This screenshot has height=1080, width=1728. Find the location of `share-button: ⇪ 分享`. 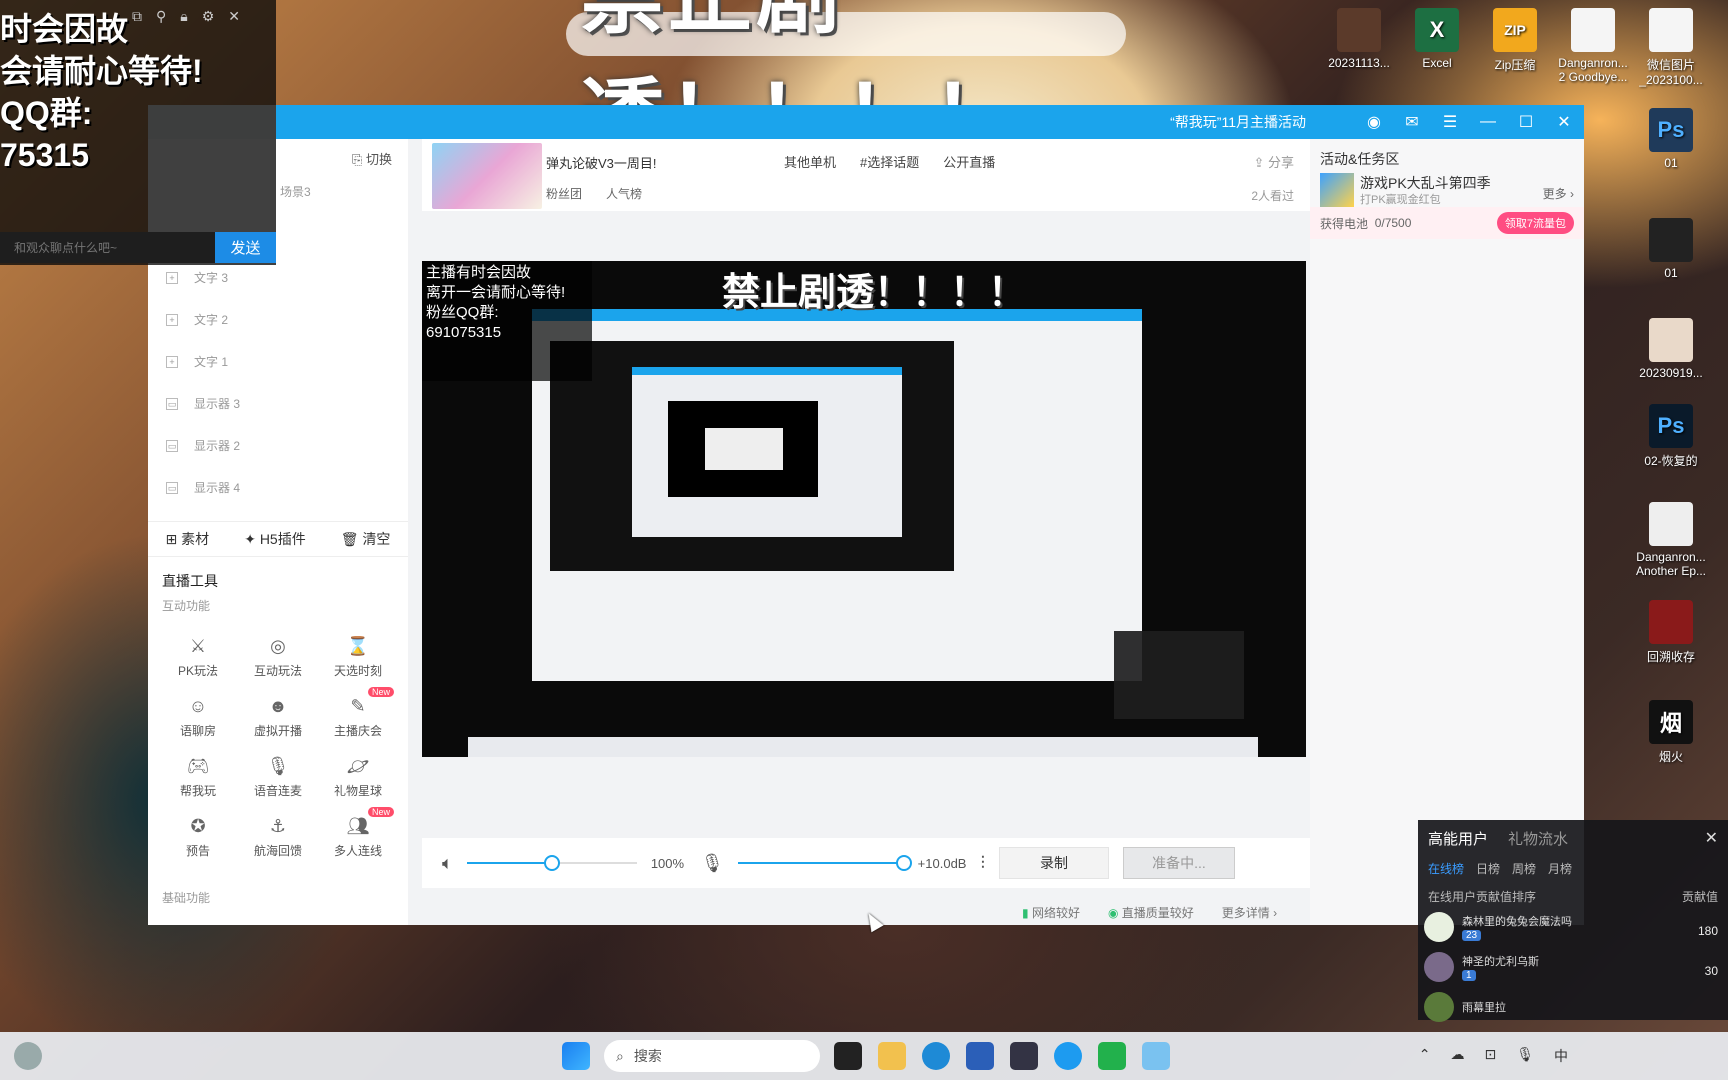

share-button: ⇪ 分享 is located at coordinates (1273, 161).